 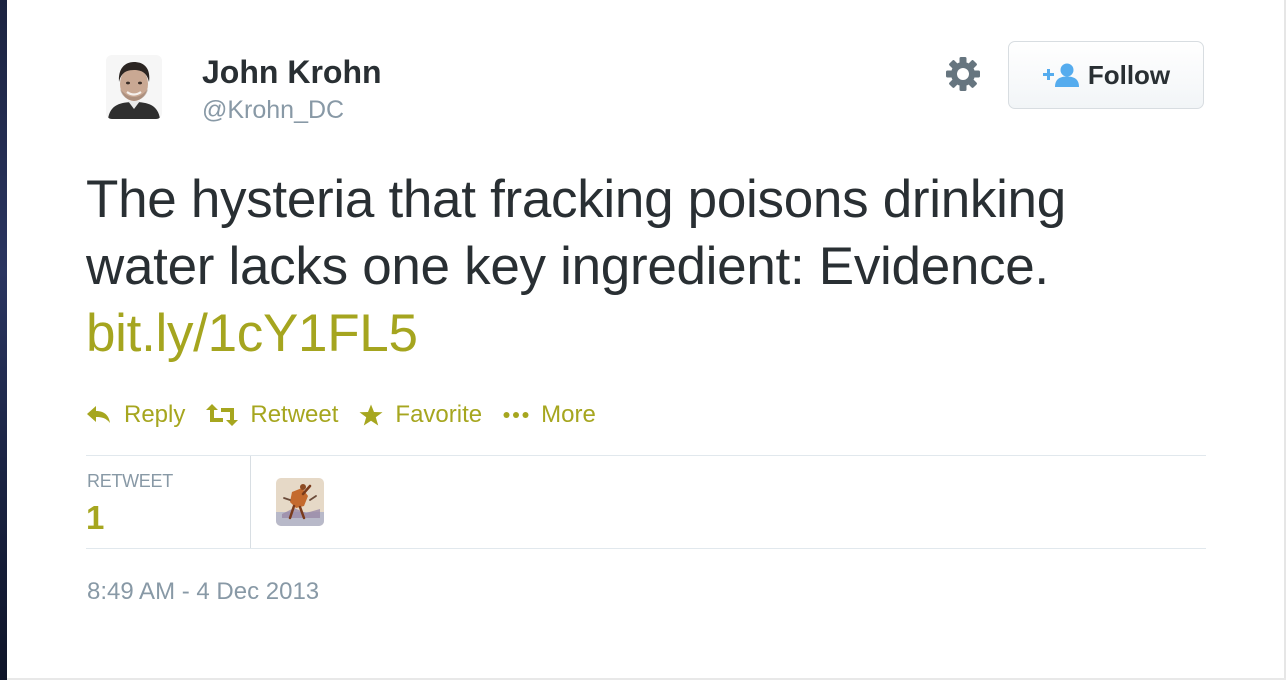 I want to click on tweet-link: bit.ly/1cY1FL5, so click(x=252, y=333).